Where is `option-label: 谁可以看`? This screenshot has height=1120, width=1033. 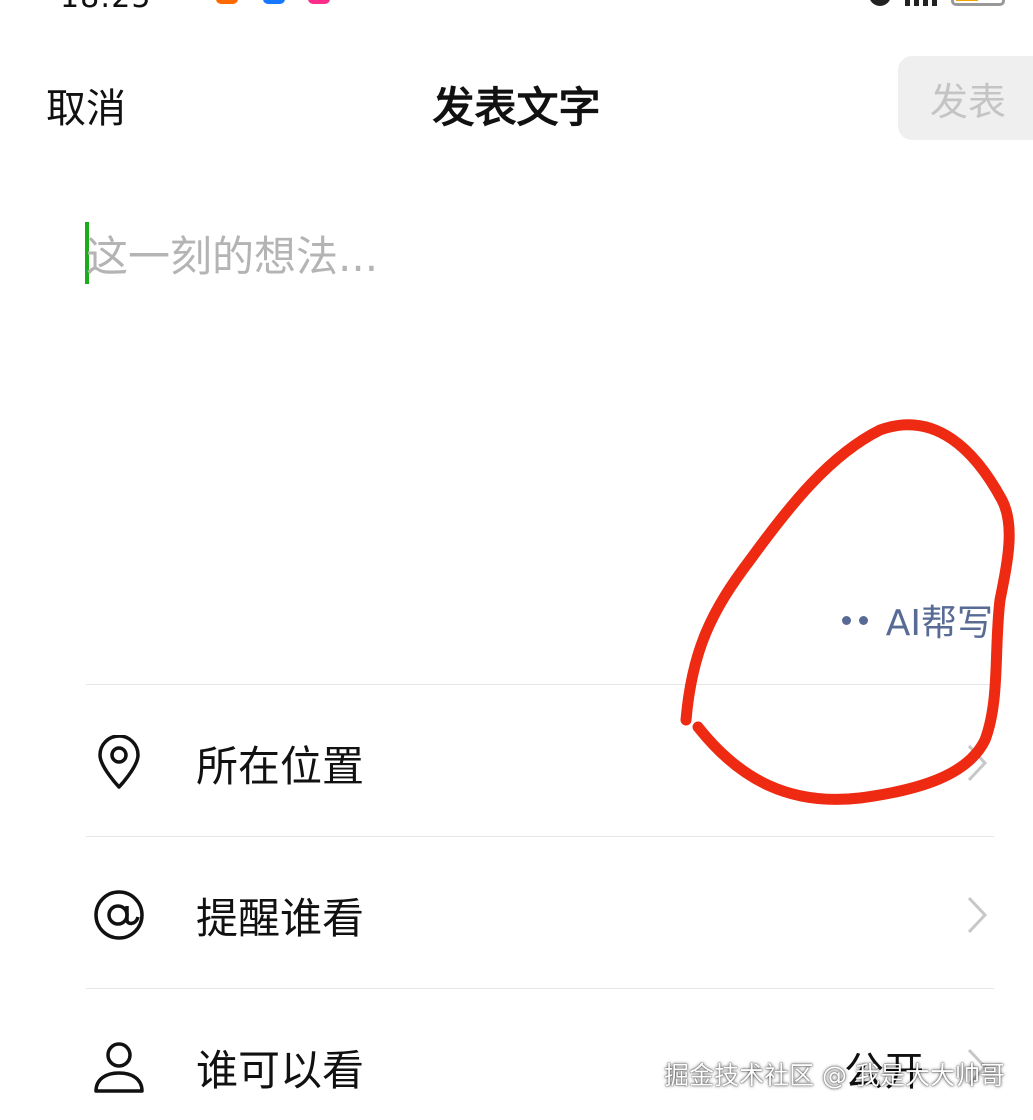
option-label: 谁可以看 is located at coordinates (280, 1070).